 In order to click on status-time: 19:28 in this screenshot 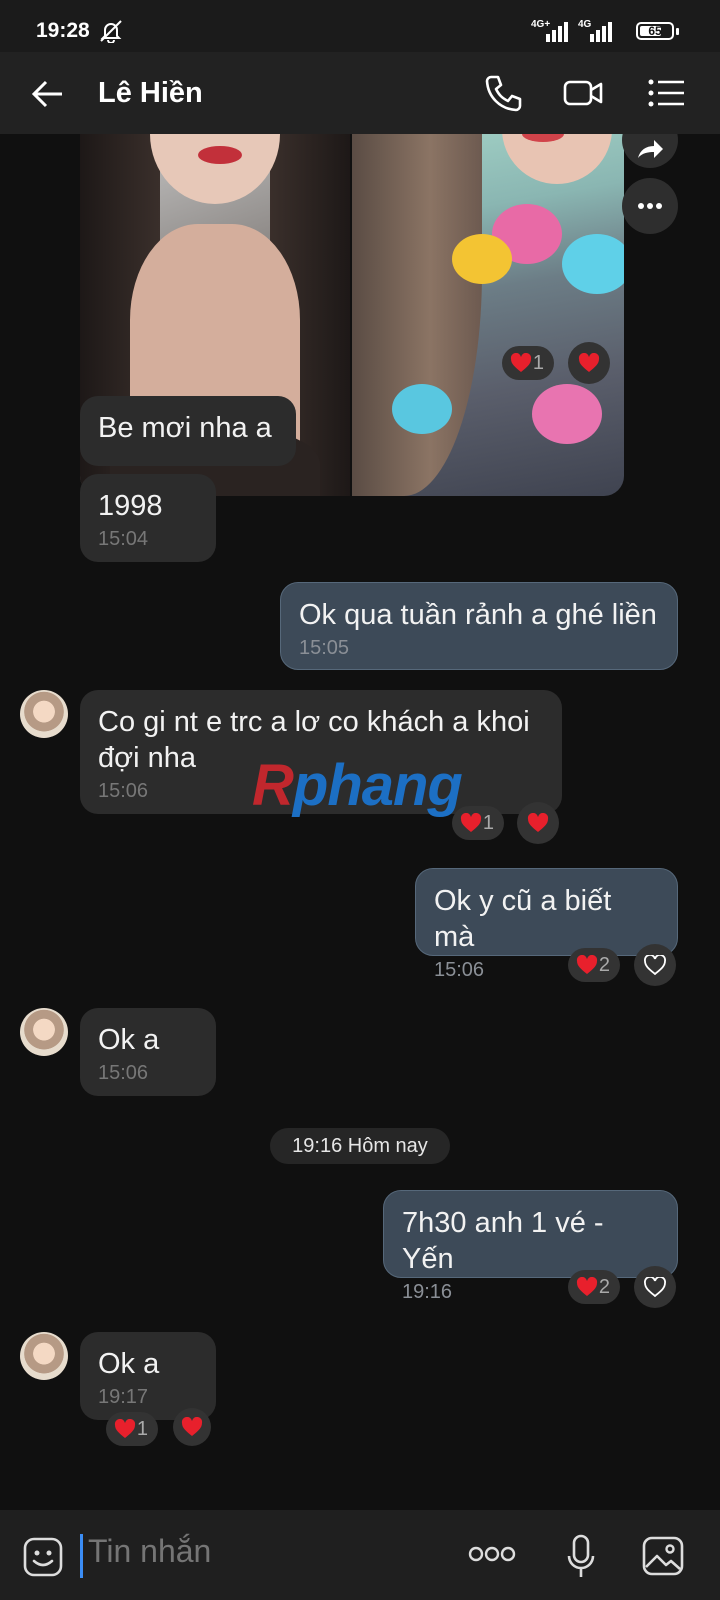, I will do `click(63, 30)`.